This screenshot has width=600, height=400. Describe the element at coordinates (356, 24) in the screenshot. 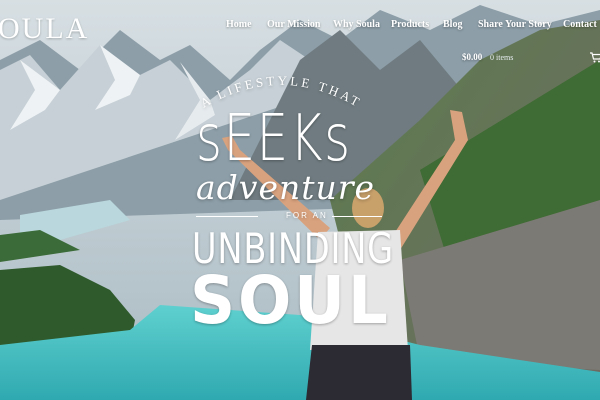

I see `nav-why-soula: Why Soula` at that location.